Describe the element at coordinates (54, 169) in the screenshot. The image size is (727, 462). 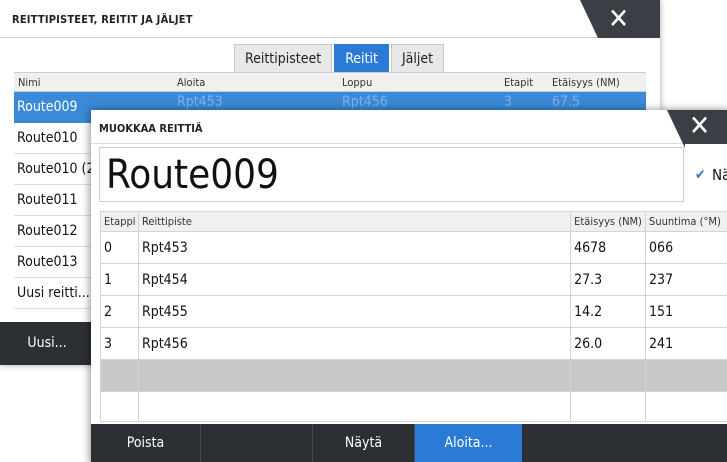
I see `route-item: Route010 (2` at that location.